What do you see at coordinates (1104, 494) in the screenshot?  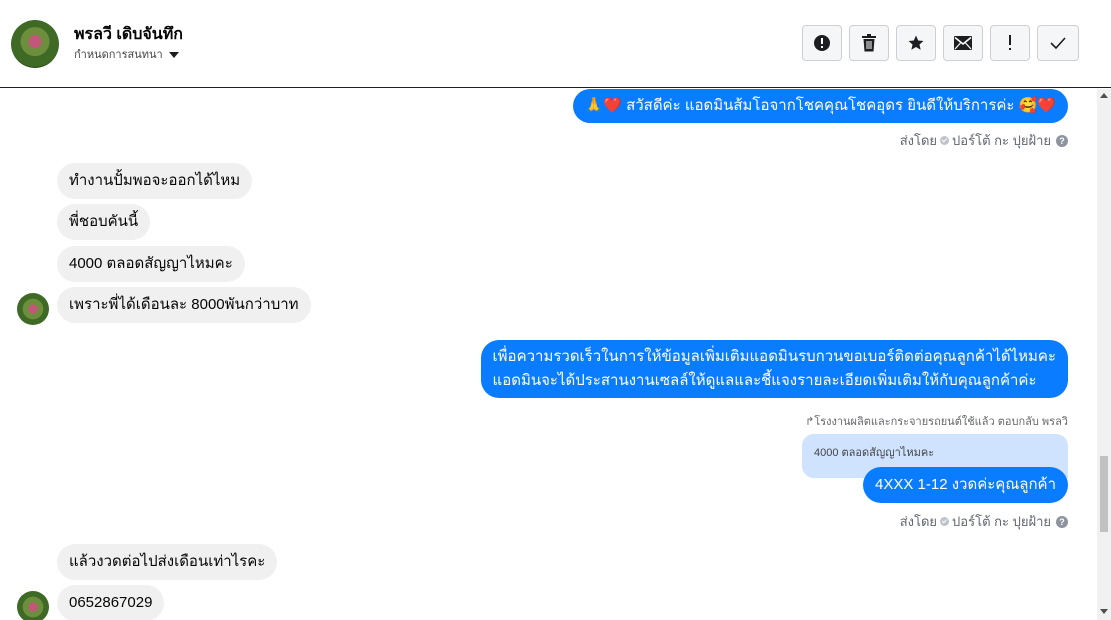 I see `scrollbar-thumb` at bounding box center [1104, 494].